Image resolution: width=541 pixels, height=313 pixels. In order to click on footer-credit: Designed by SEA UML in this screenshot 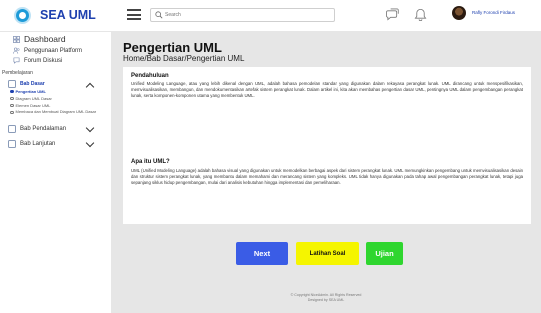, I will do `click(326, 300)`.